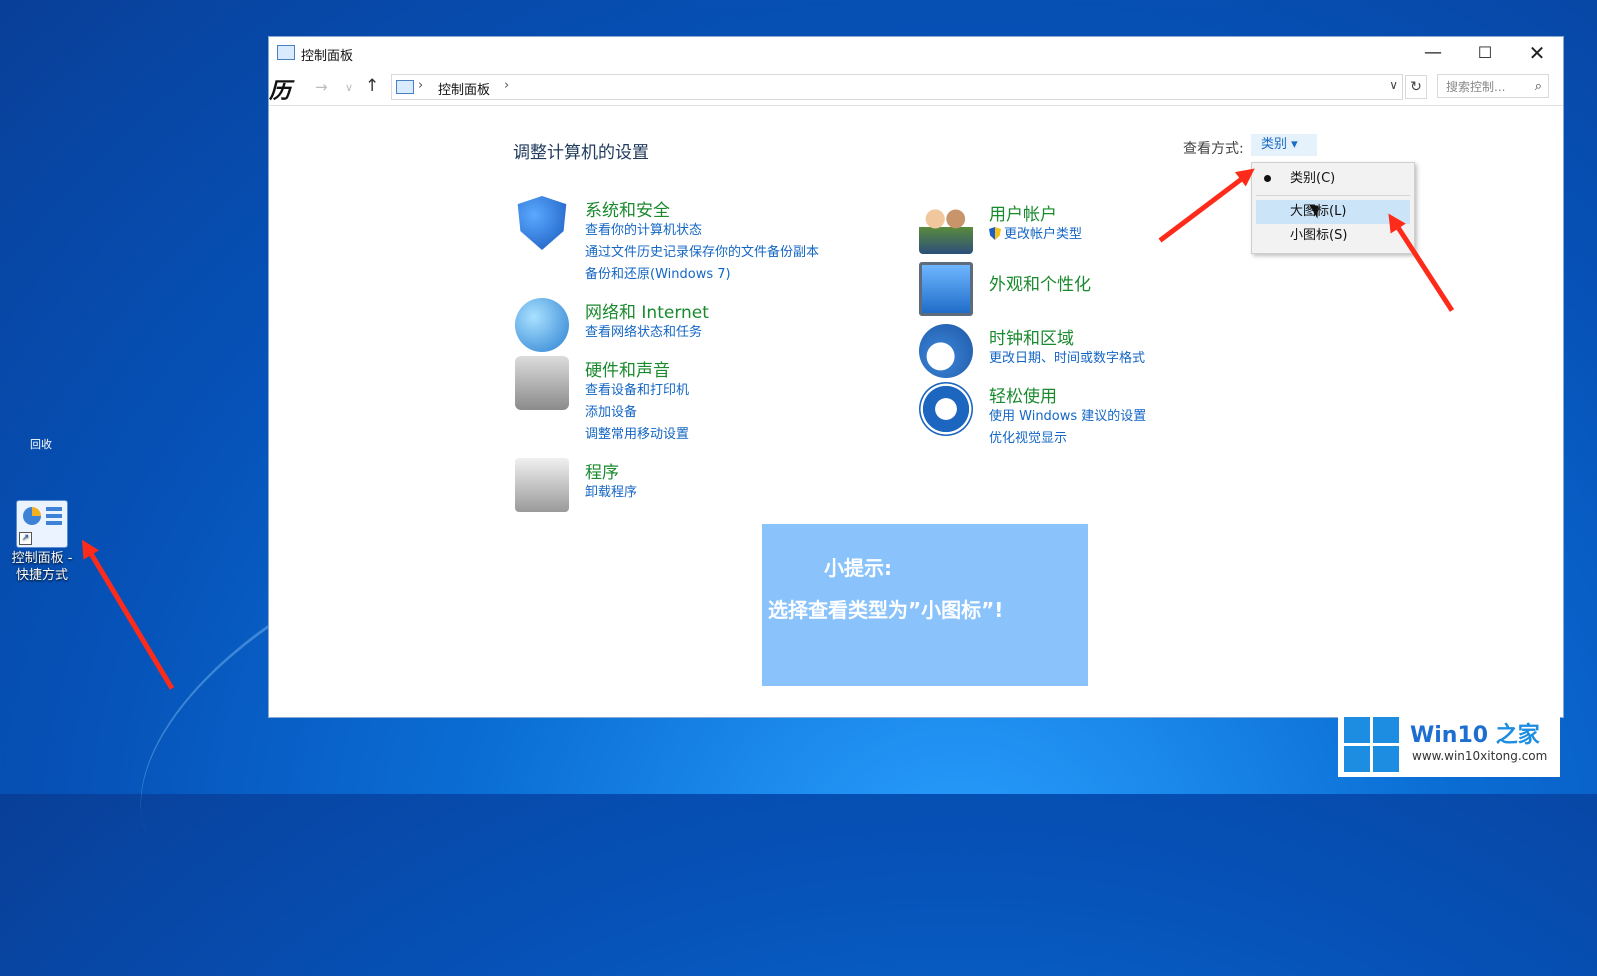 The height and width of the screenshot is (976, 1597). I want to click on control-panel-small-icon, so click(405, 87).